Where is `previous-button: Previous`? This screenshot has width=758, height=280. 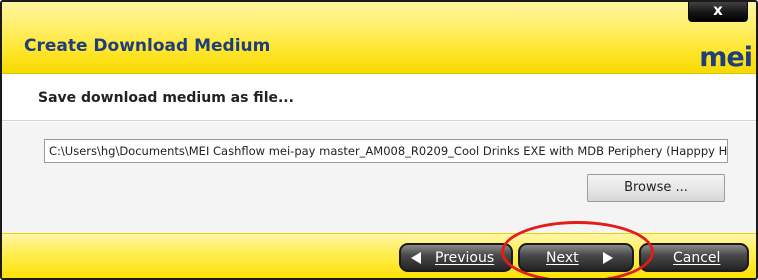
previous-button: Previous is located at coordinates (456, 257).